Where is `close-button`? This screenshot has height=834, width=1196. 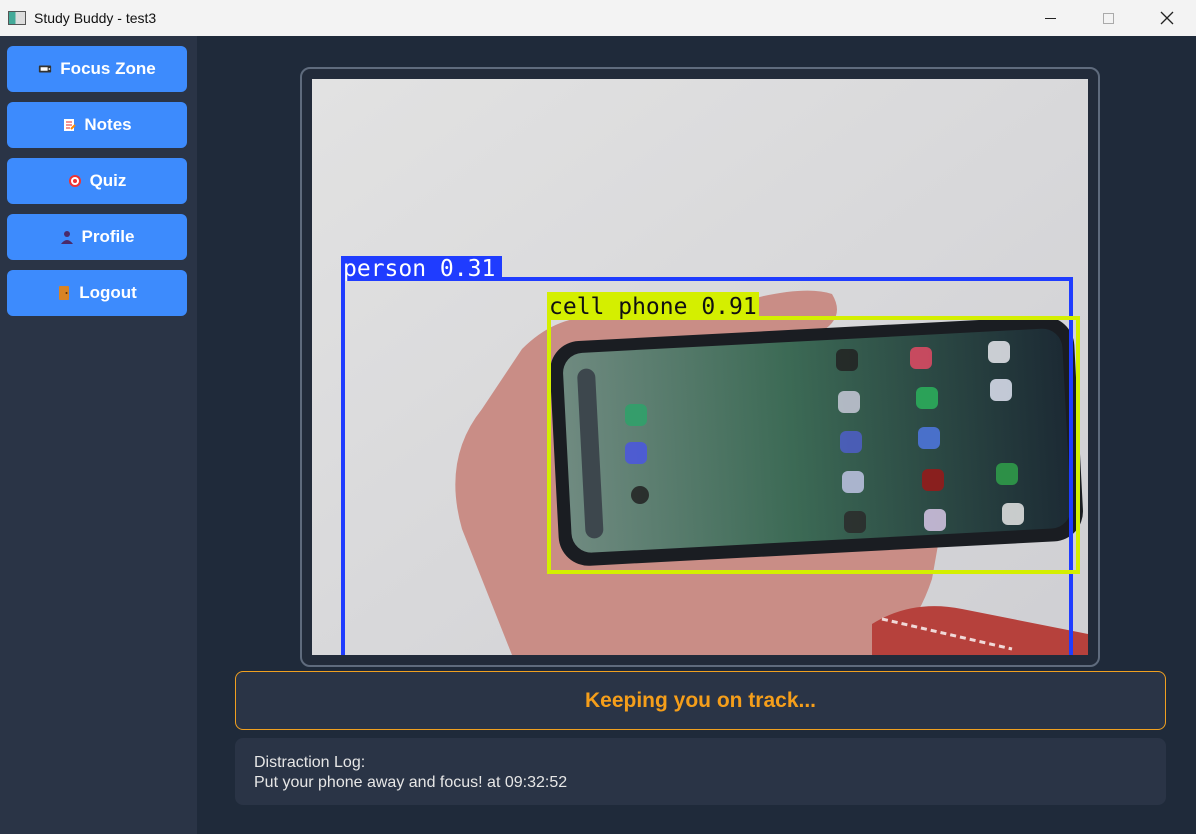 close-button is located at coordinates (1167, 18).